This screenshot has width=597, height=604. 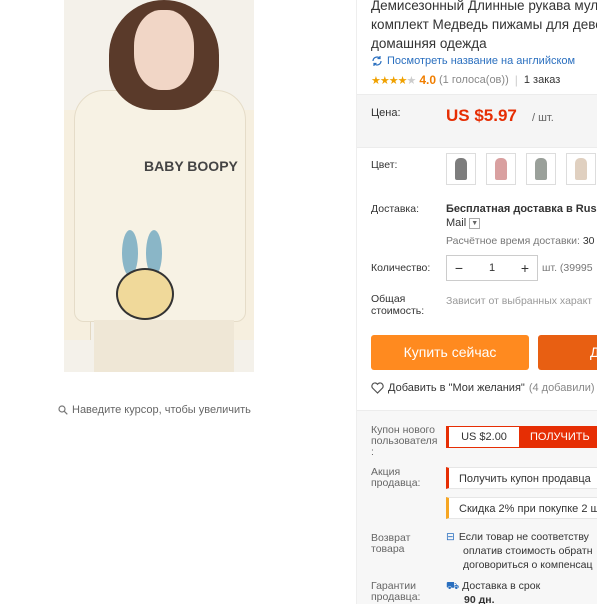 I want to click on guarantee-text: Доставка в срок, so click(x=501, y=586).